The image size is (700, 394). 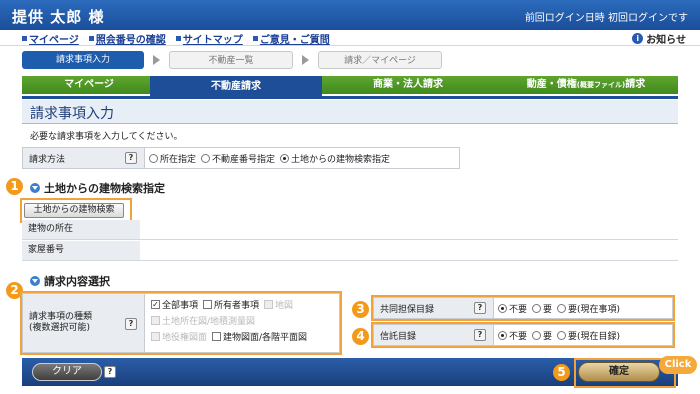 I want to click on request-types-label: 請求事項の種類 (複数選択可能) ?, so click(x=84, y=323).